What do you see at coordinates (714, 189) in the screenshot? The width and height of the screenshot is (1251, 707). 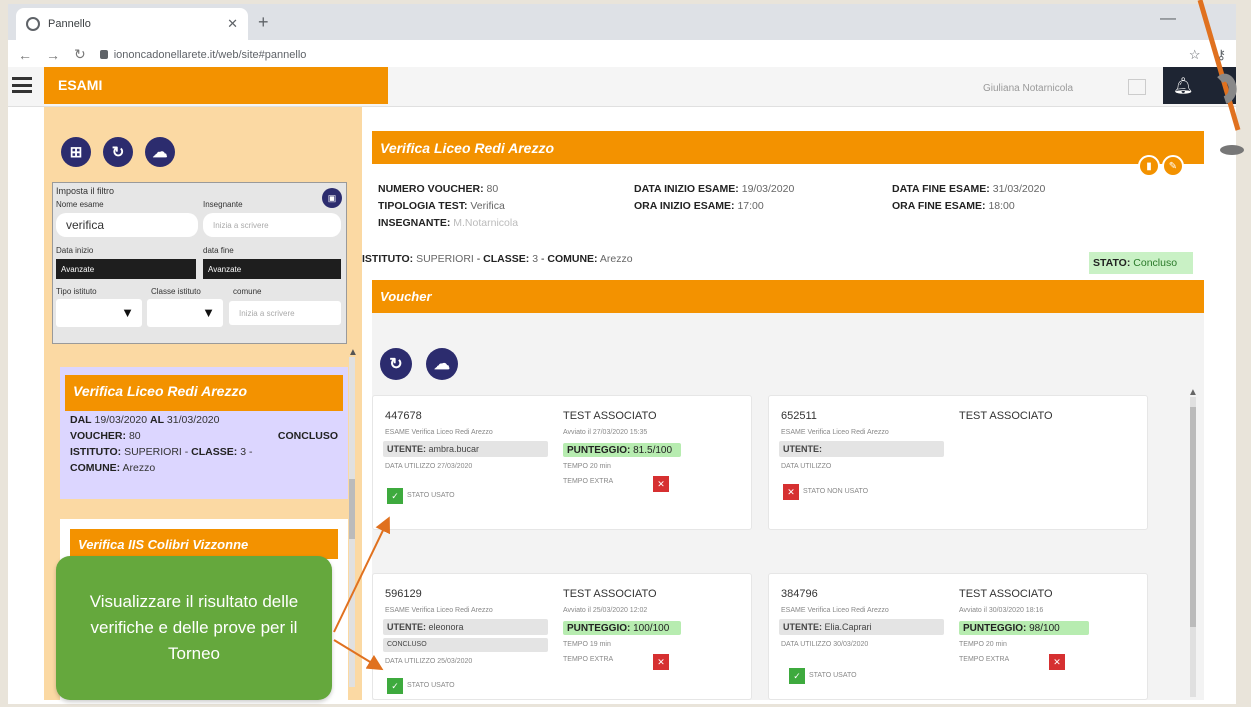 I see `data-inizio-esame: DATA INIZIO ESAME: 19/03/2020` at bounding box center [714, 189].